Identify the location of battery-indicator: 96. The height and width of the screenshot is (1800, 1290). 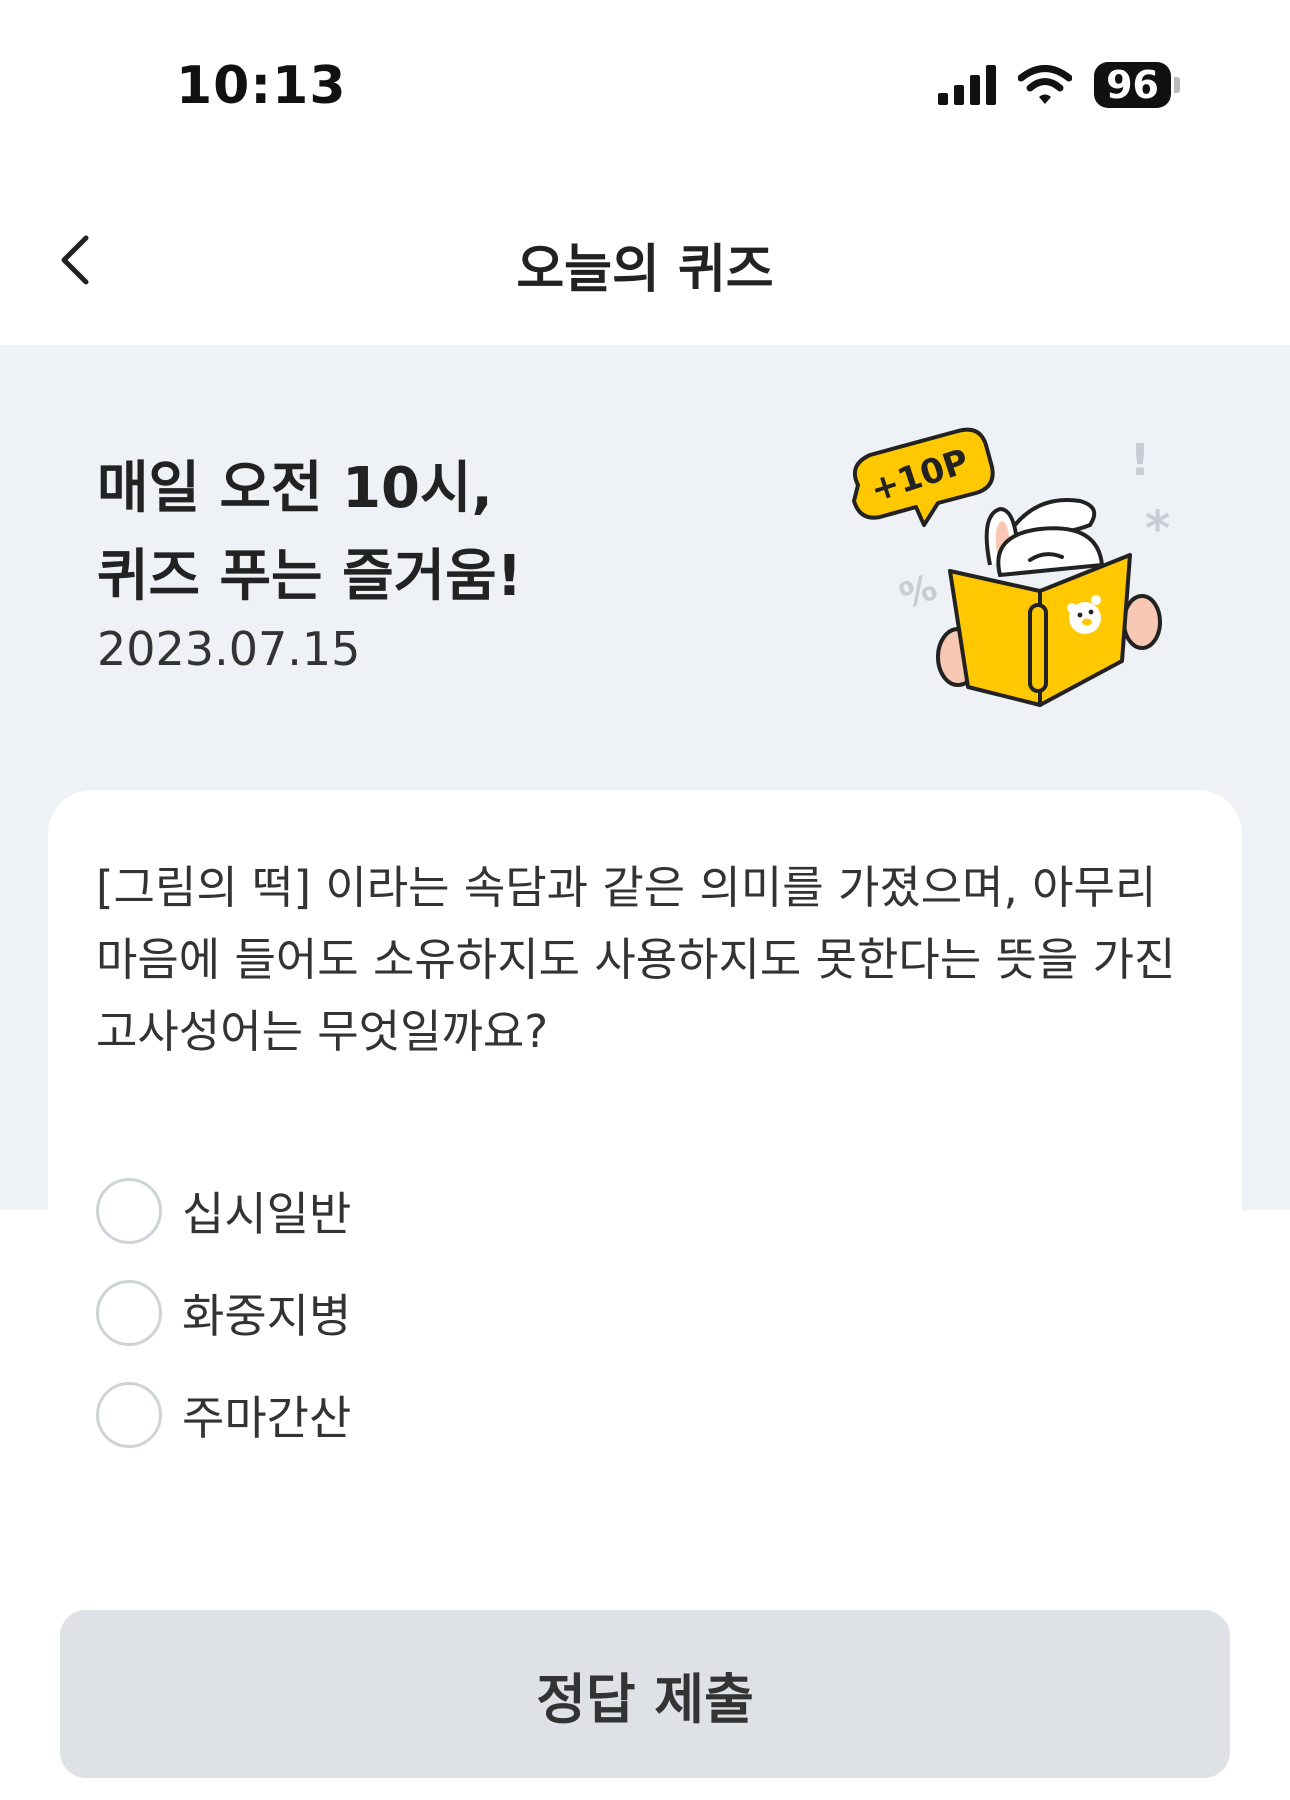
(1137, 85).